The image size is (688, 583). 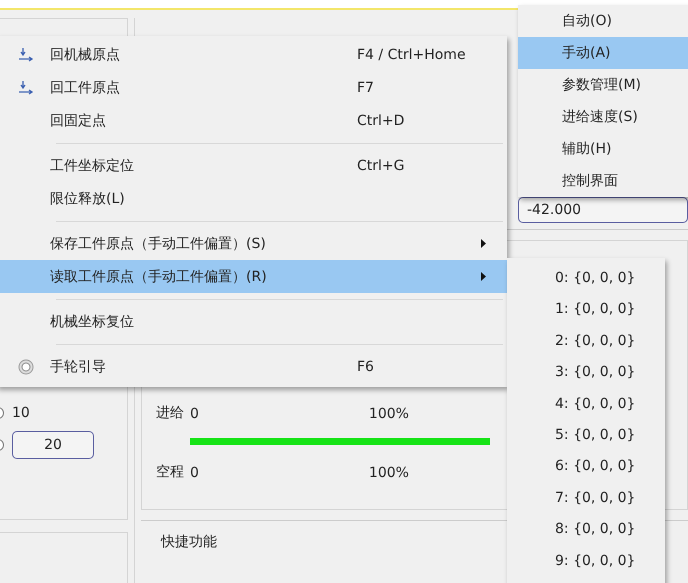 What do you see at coordinates (603, 149) in the screenshot?
I see `menu-item: 辅助(H)` at bounding box center [603, 149].